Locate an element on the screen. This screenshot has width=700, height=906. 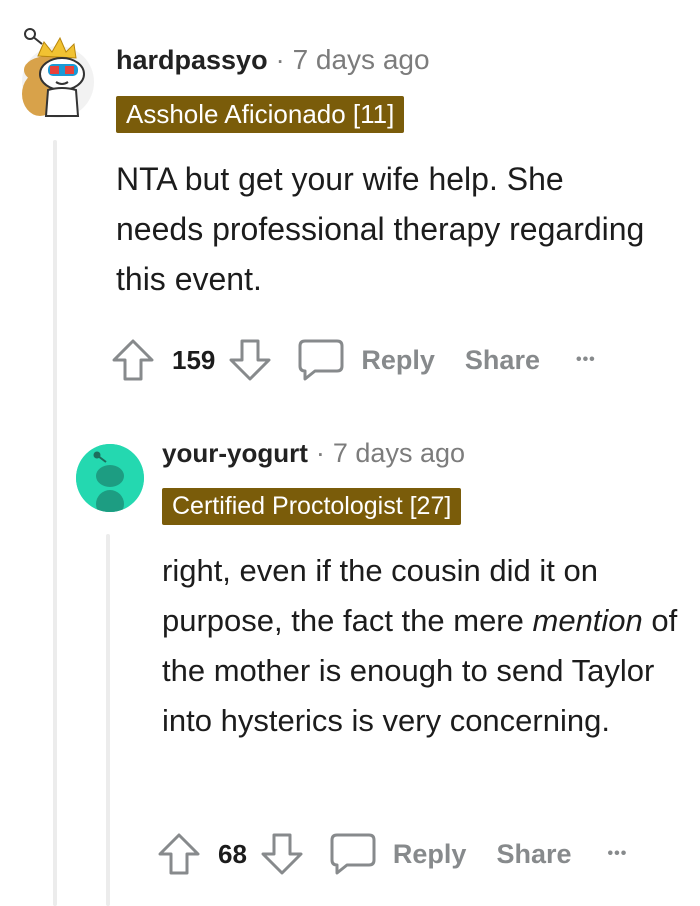
username: your-yogurt is located at coordinates (235, 453).